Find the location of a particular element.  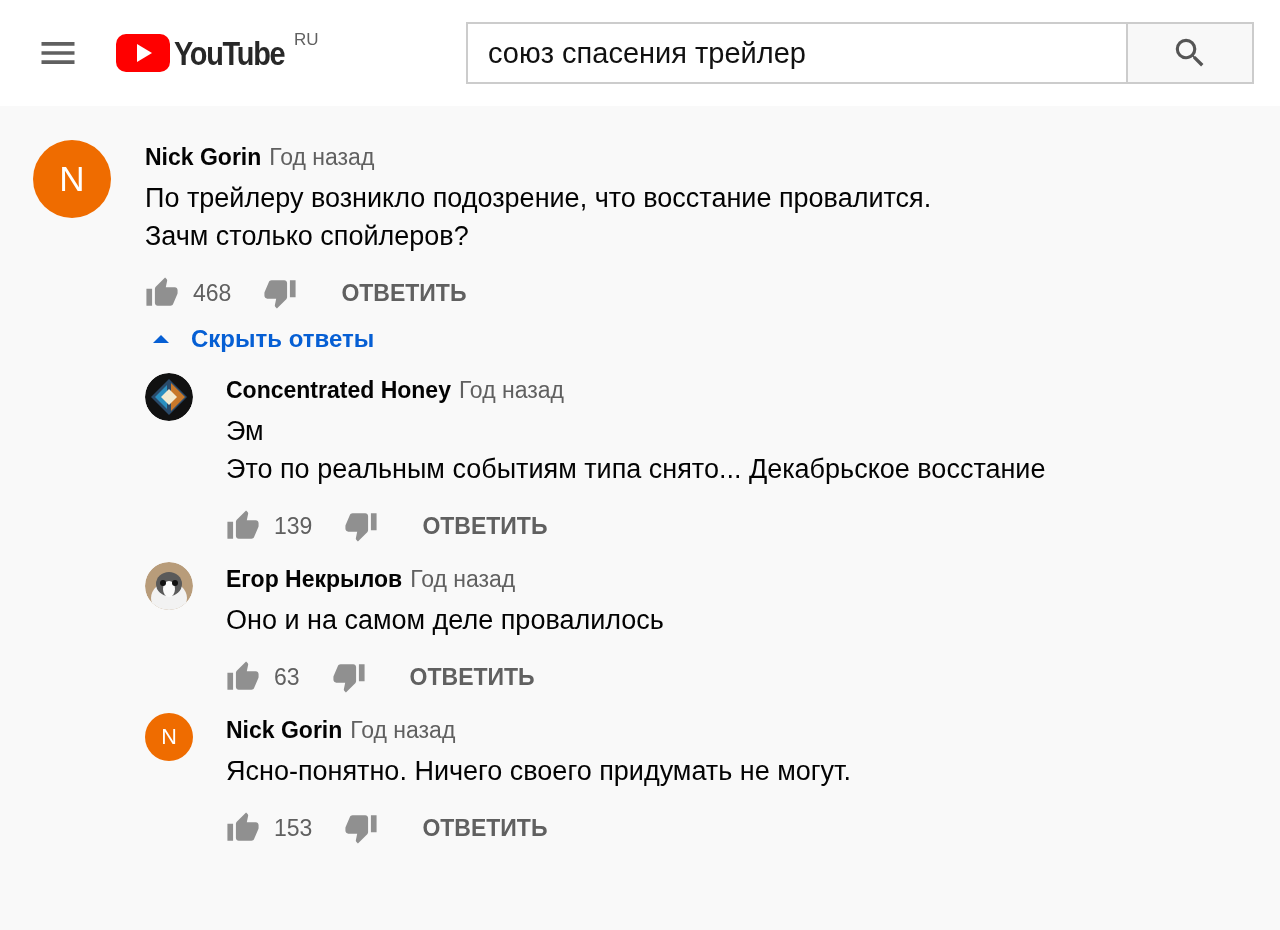

comment-text: Зачм столько спойлеров? is located at coordinates (307, 236).